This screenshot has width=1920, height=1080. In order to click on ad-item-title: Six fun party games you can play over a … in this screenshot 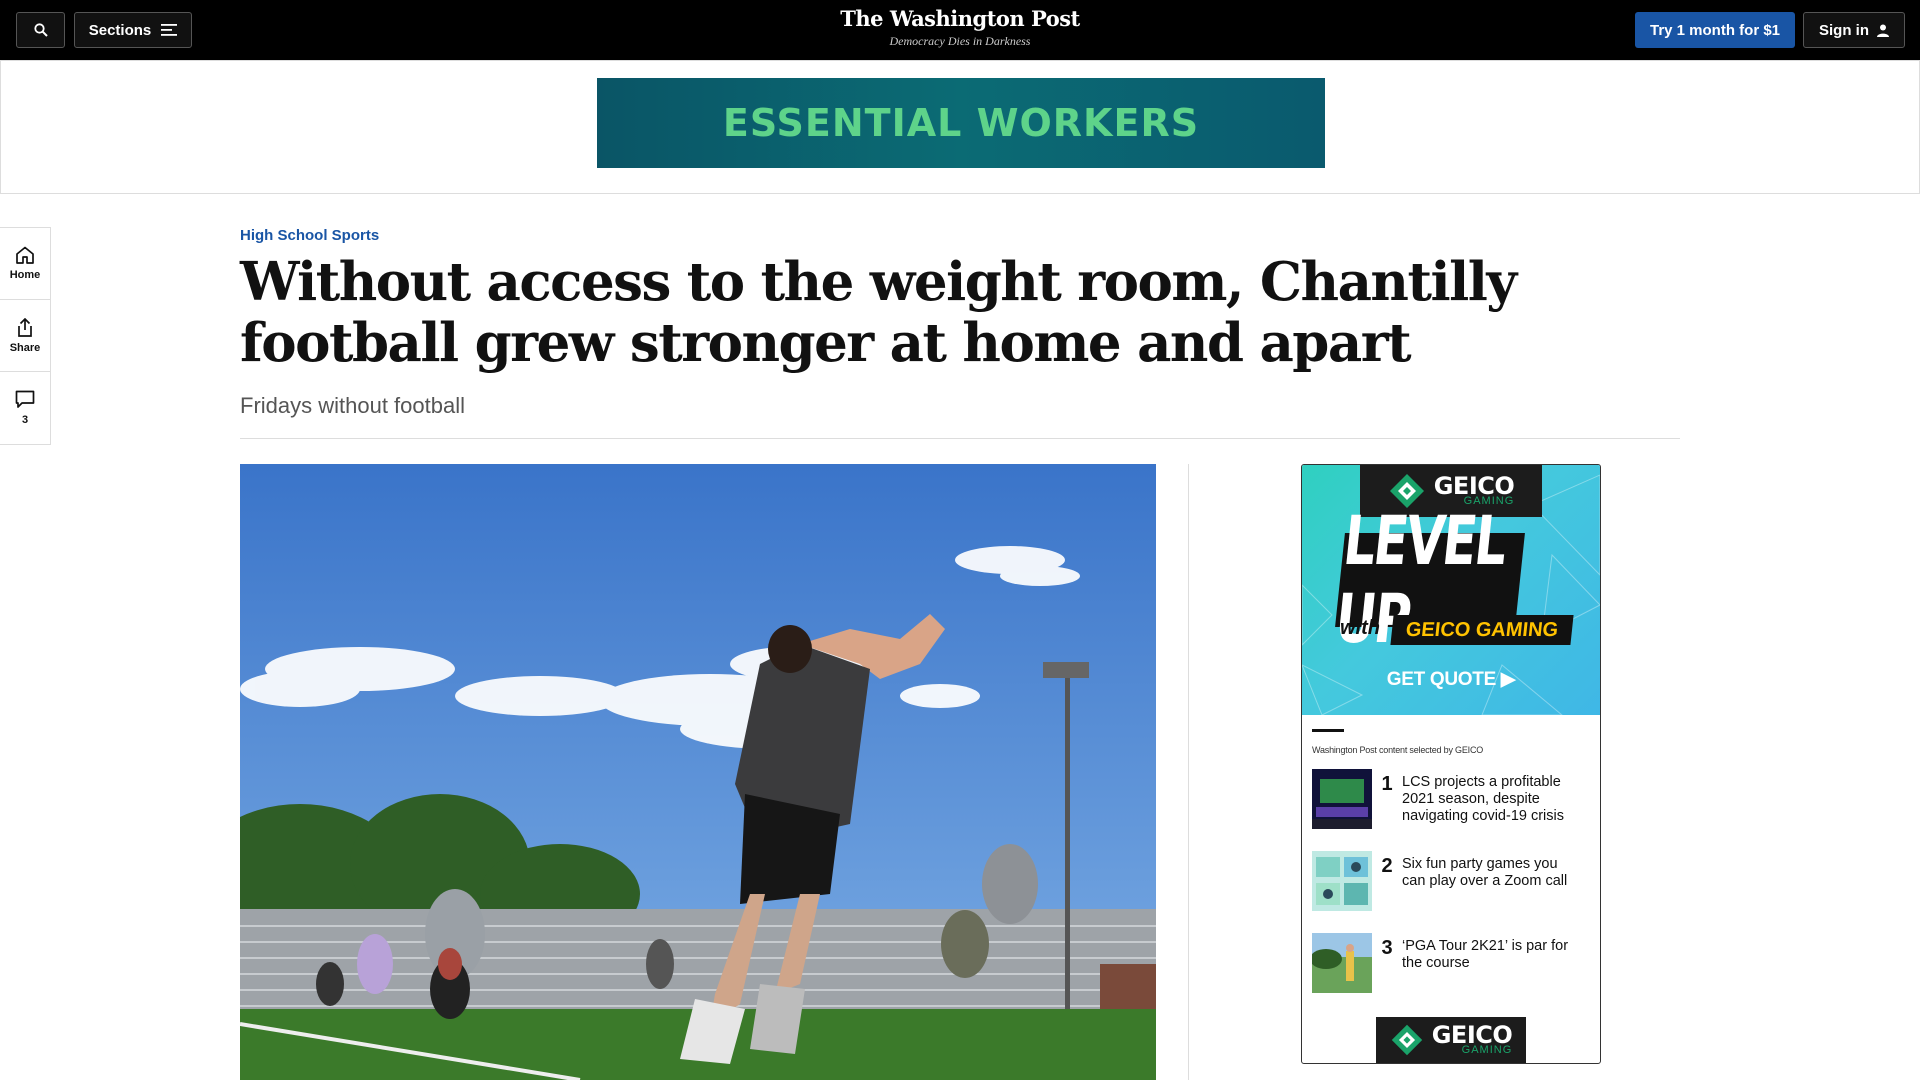, I will do `click(1492, 870)`.